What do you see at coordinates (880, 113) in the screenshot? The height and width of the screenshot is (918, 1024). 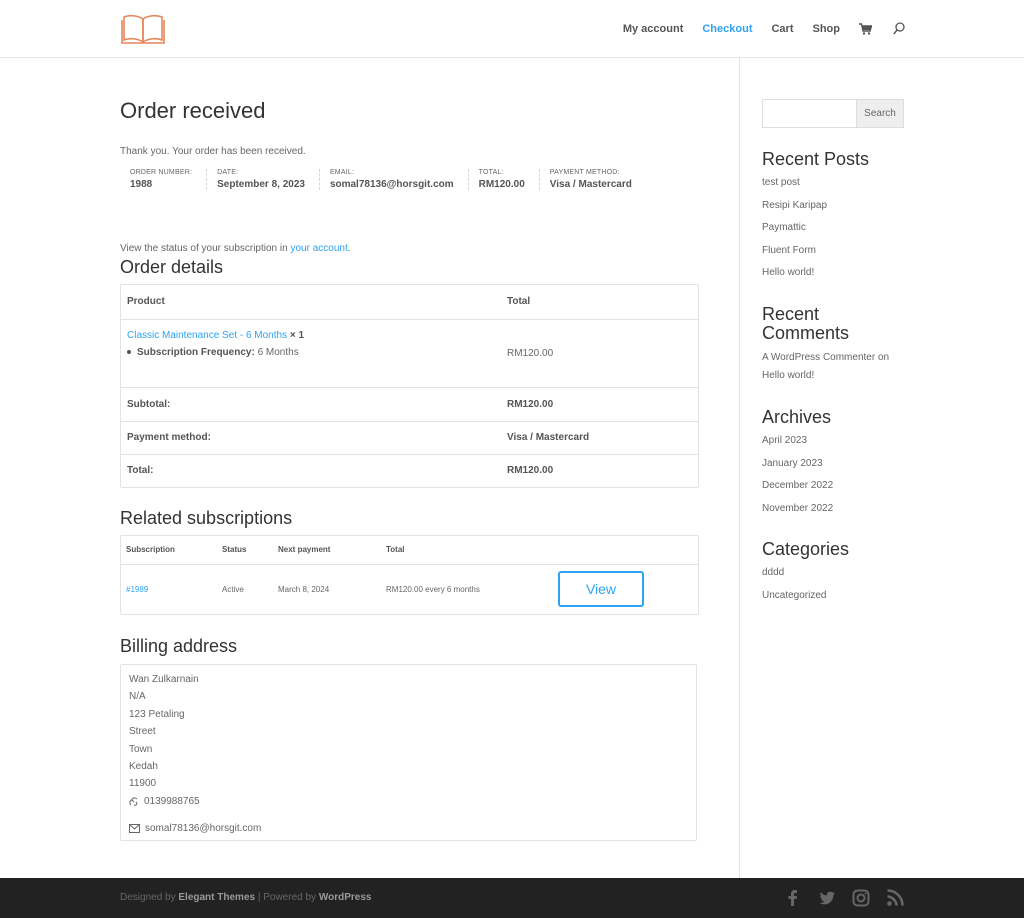 I see `search-button: Search` at bounding box center [880, 113].